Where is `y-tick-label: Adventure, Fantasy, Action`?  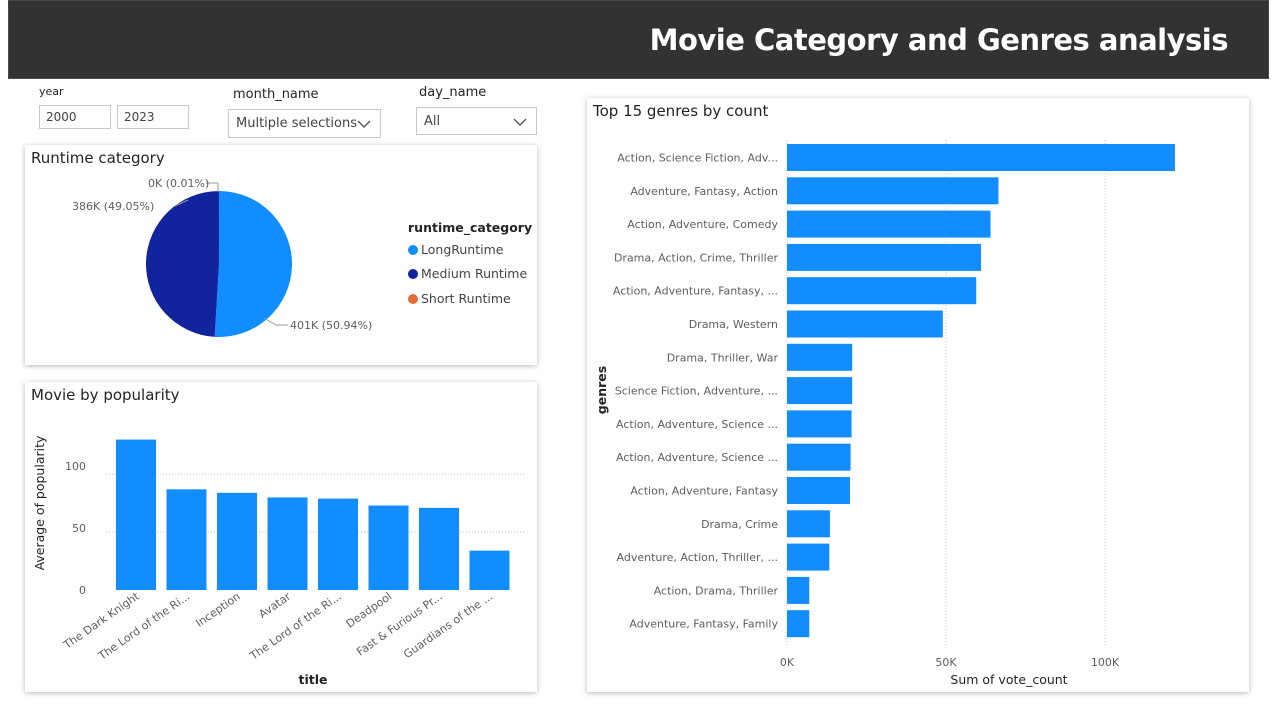 y-tick-label: Adventure, Fantasy, Action is located at coordinates (704, 191).